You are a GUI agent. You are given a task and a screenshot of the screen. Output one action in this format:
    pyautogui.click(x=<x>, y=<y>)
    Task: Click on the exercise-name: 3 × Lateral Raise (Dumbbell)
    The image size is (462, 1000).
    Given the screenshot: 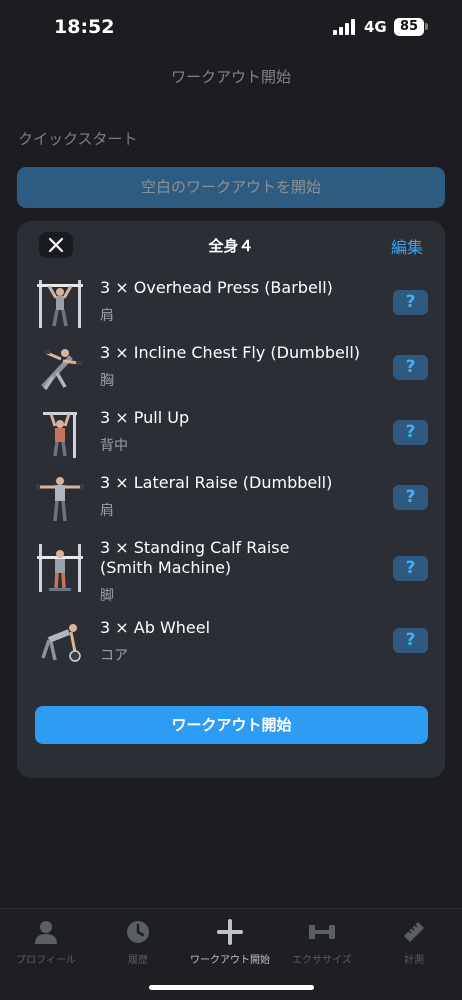 What is the action you would take?
    pyautogui.click(x=216, y=482)
    